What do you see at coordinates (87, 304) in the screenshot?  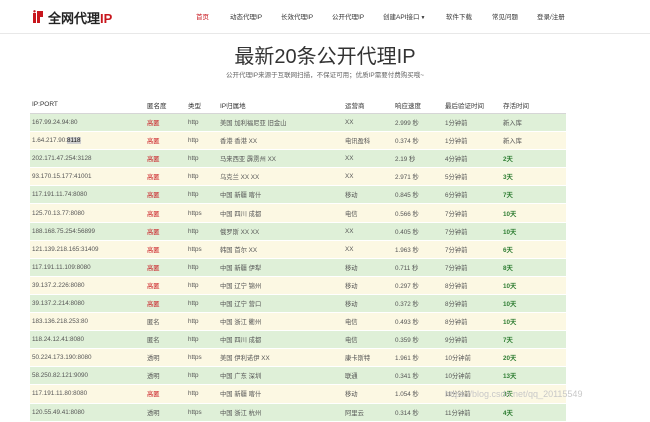 I see `cell-ip-port: 39.137.2.214:8080` at bounding box center [87, 304].